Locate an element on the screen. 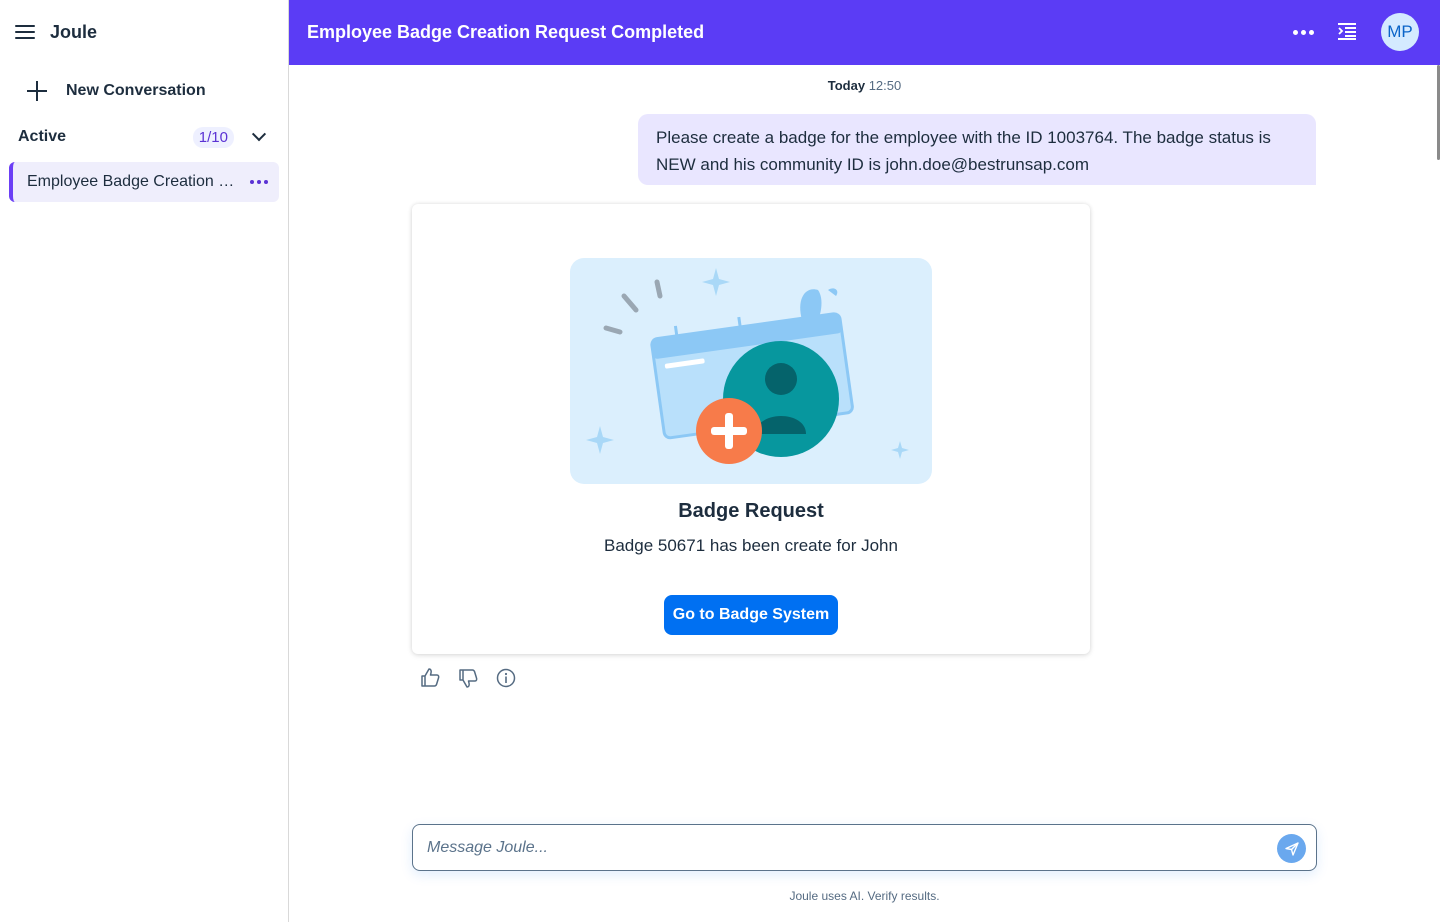 The width and height of the screenshot is (1440, 922). conversation-more-icon is located at coordinates (259, 182).